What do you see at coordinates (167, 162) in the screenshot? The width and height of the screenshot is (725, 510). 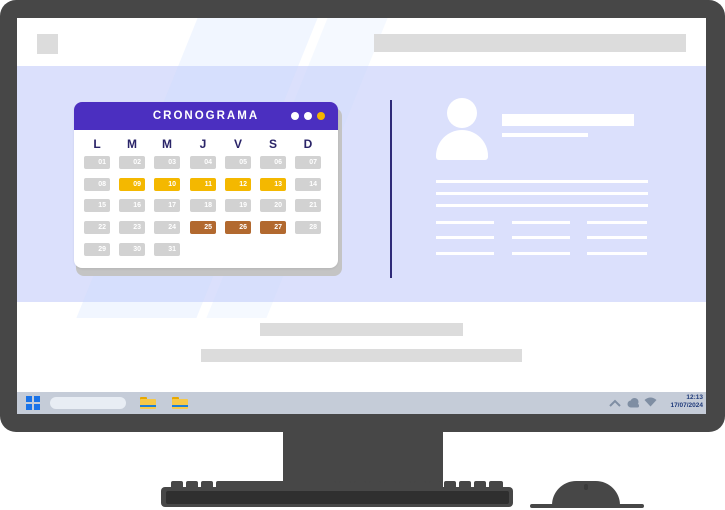 I see `calendar-day: 03` at bounding box center [167, 162].